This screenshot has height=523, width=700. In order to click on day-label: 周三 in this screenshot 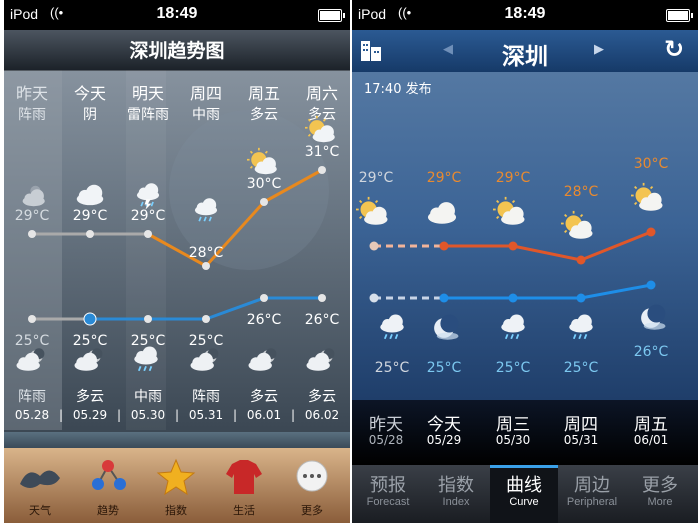, I will do `click(513, 425)`.